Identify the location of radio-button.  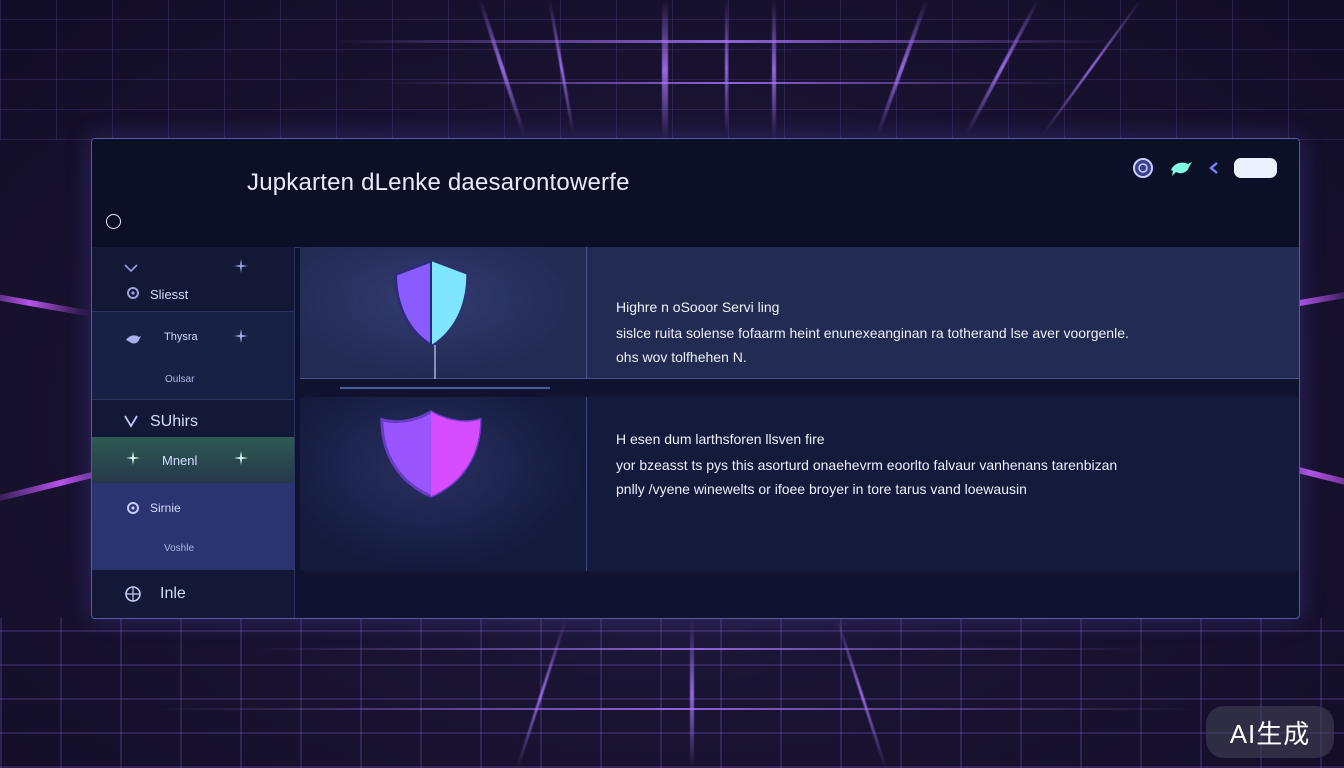
(113, 221).